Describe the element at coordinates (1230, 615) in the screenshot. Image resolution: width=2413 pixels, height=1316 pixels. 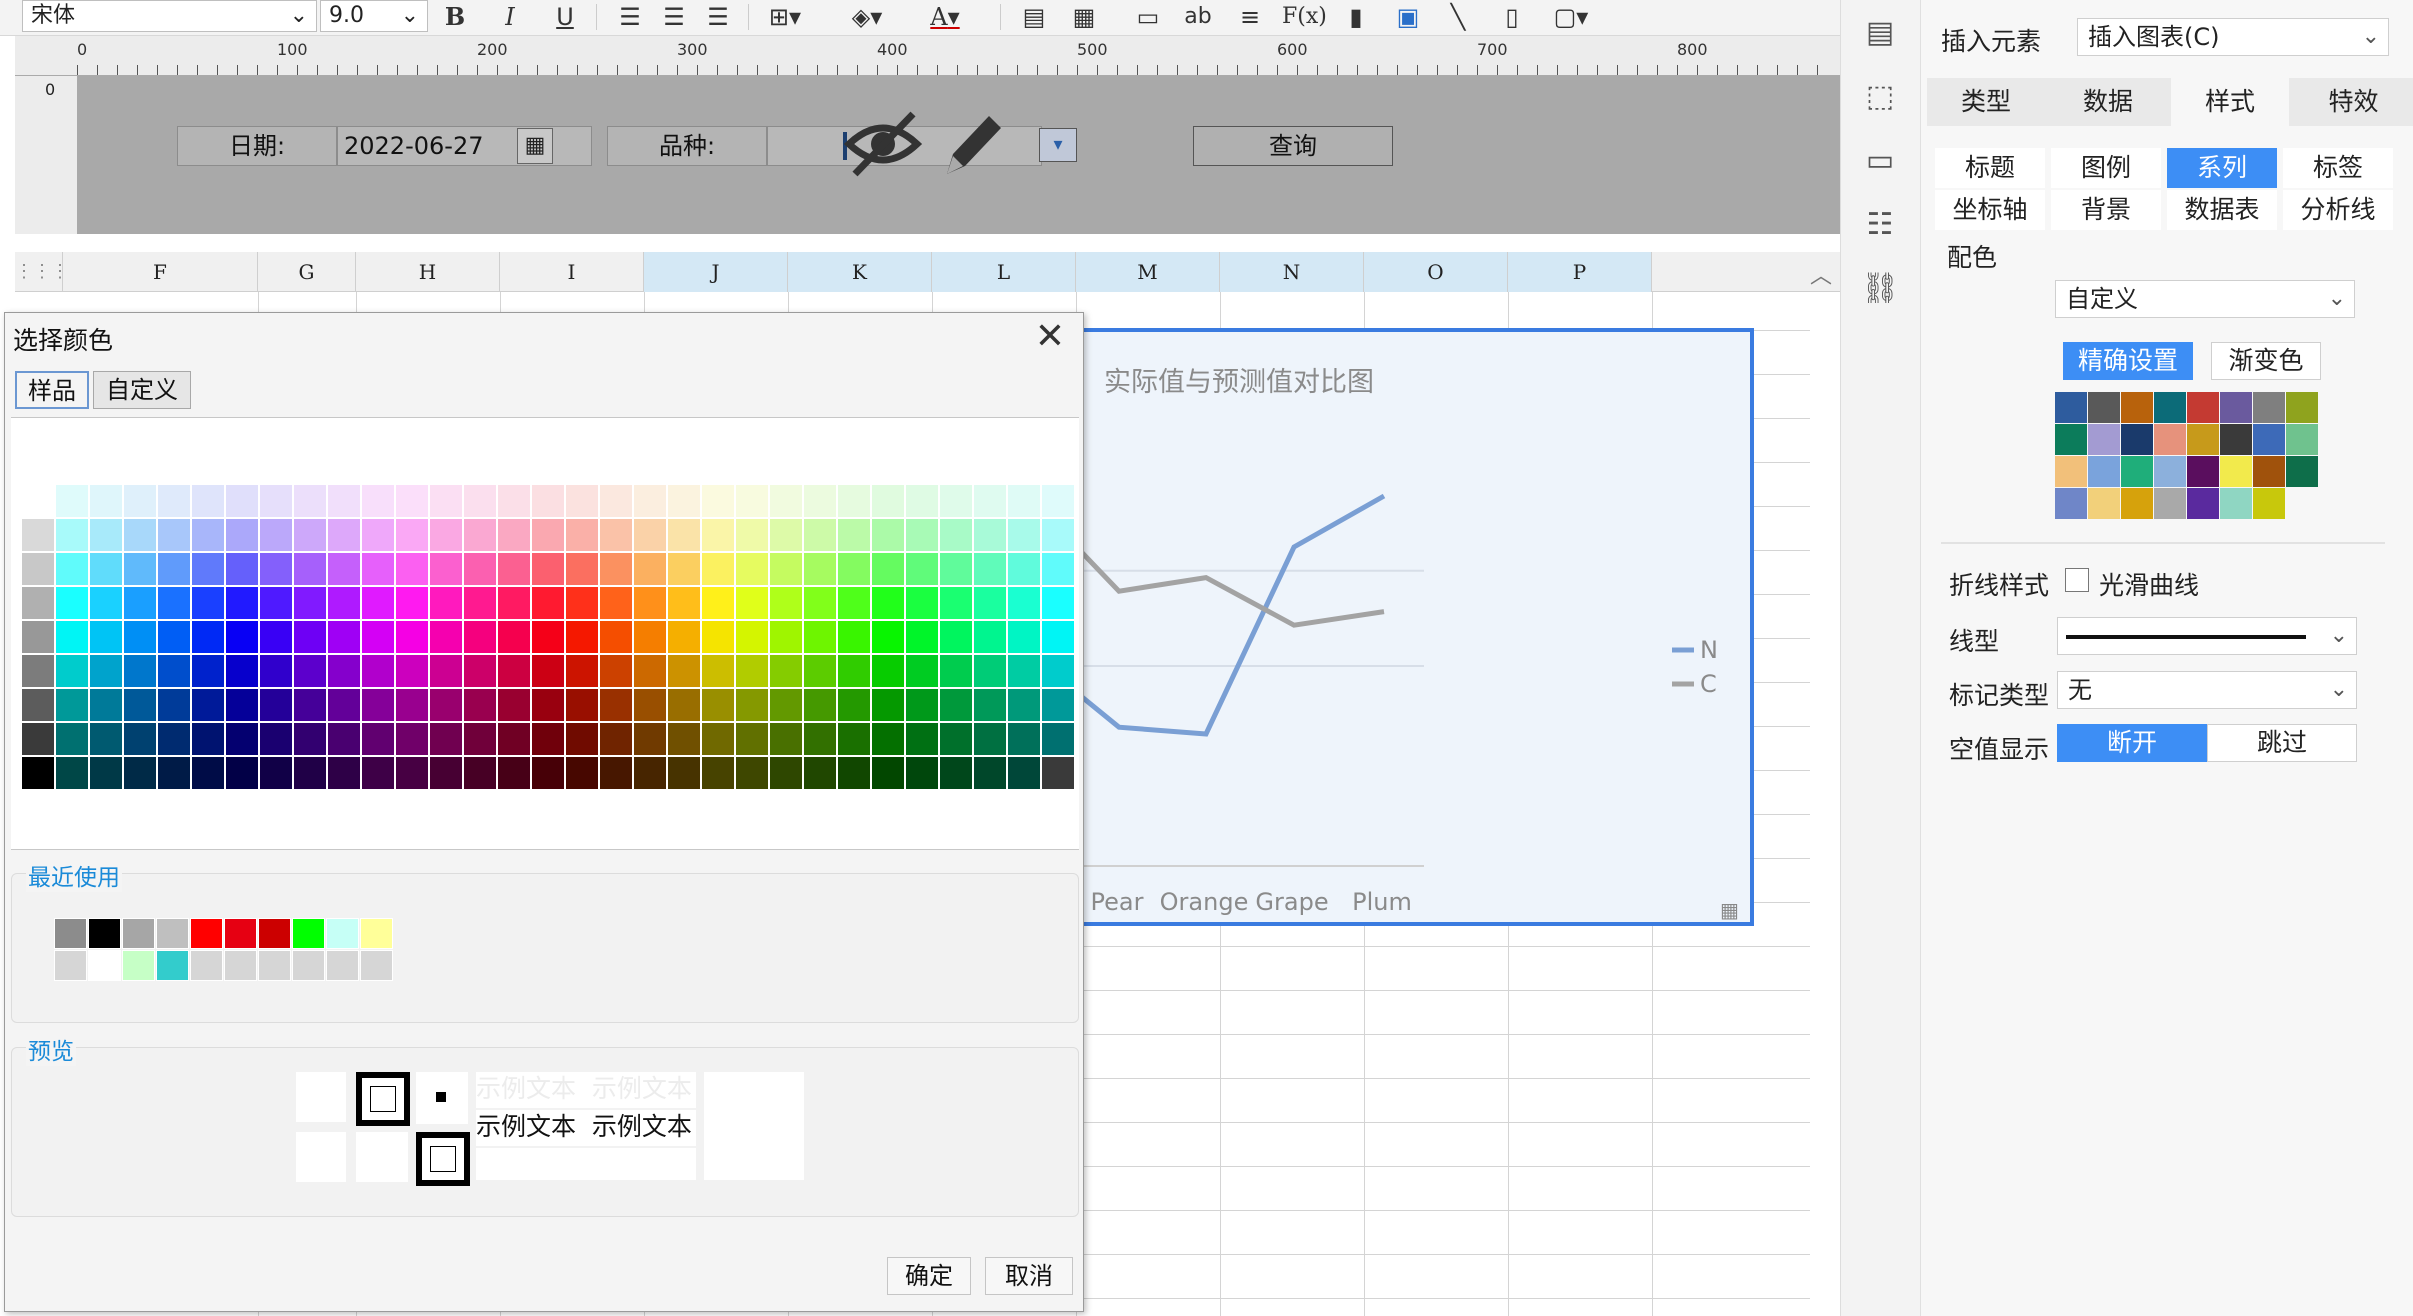
I see `series-line-N` at that location.